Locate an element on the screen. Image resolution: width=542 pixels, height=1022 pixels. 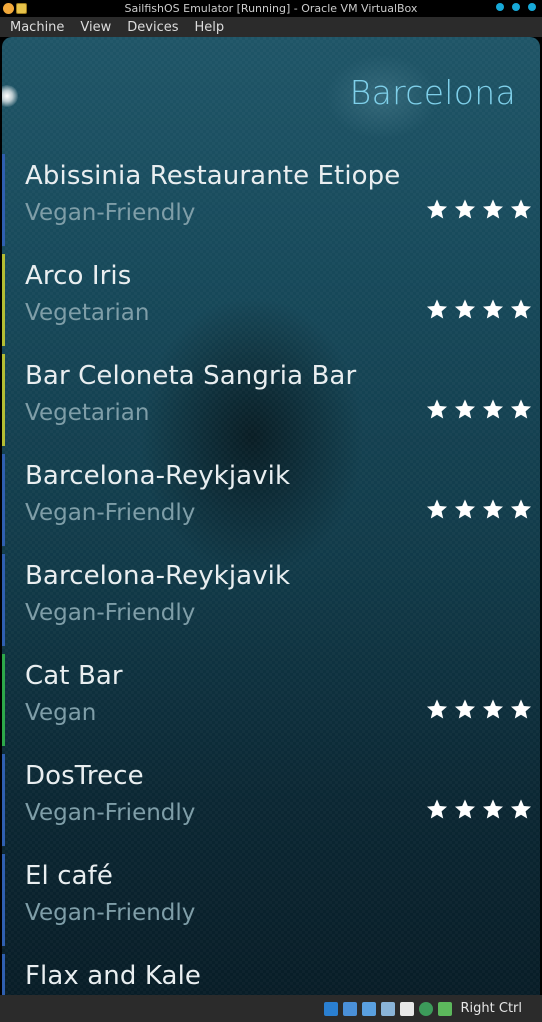
restaurant-name: Arco Iris is located at coordinates (78, 276).